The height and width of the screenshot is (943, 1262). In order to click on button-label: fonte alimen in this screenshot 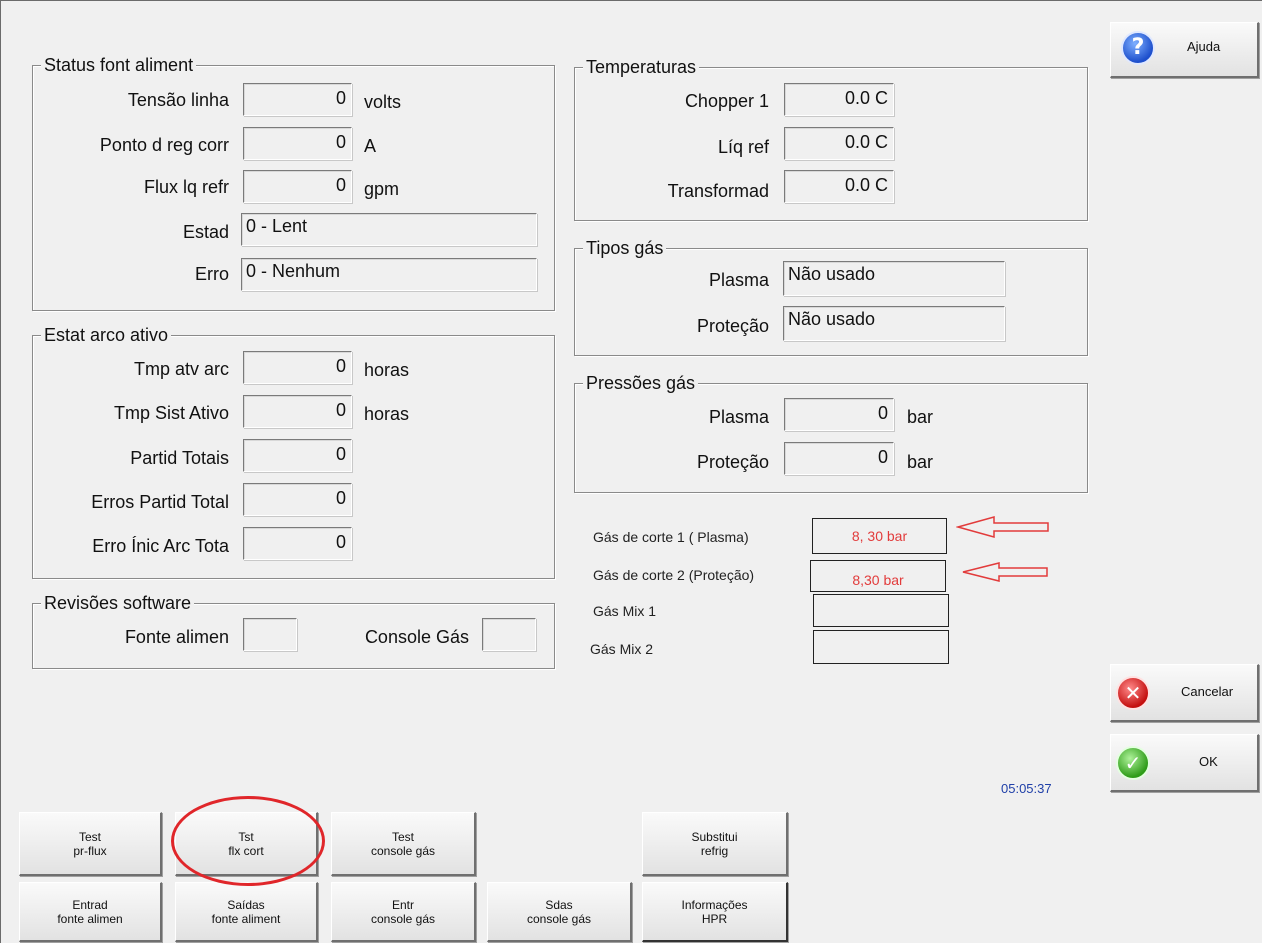, I will do `click(90, 918)`.